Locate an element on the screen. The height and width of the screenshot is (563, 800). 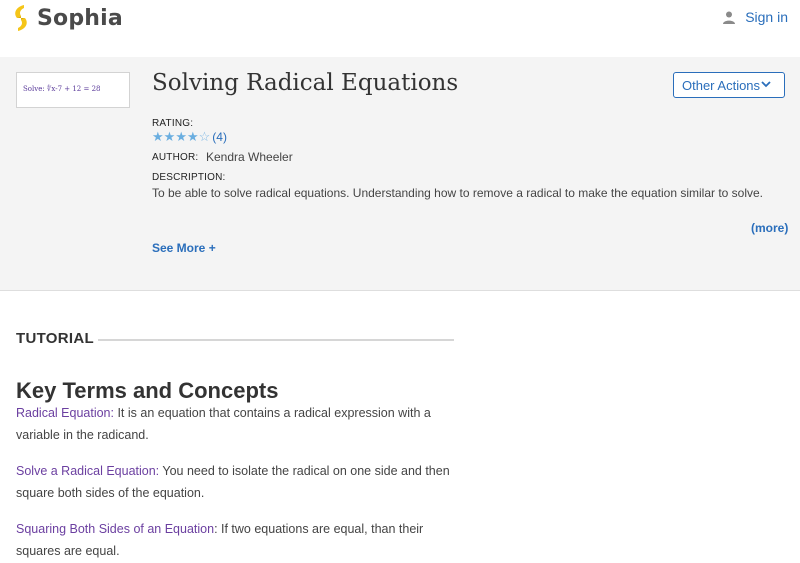
more-link: (more) is located at coordinates (769, 228).